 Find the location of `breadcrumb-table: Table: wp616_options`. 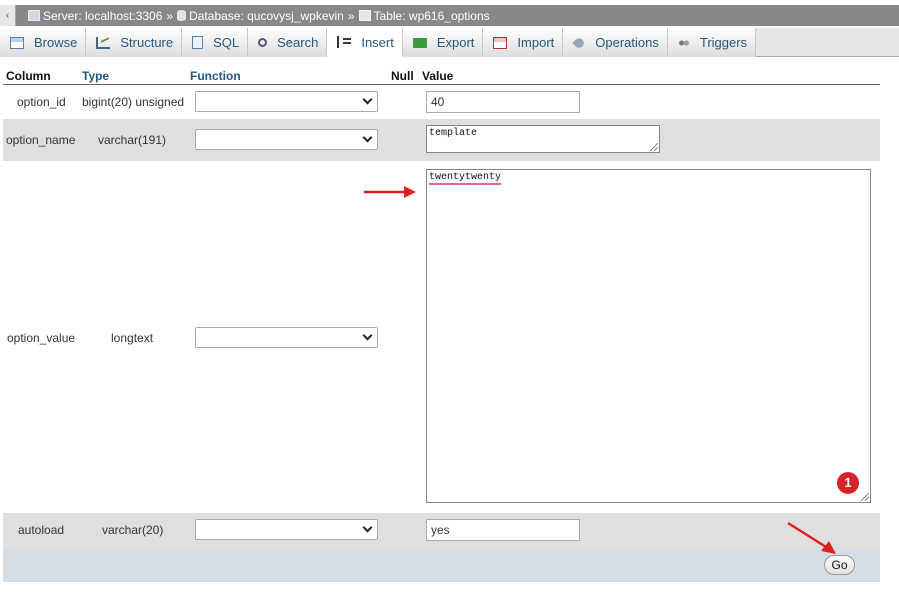

breadcrumb-table: Table: wp616_options is located at coordinates (424, 16).